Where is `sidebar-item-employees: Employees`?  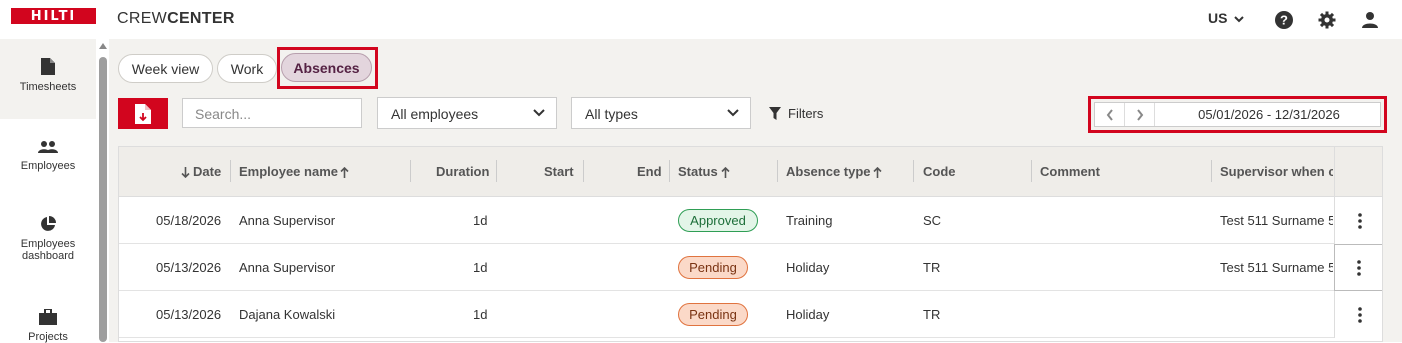
sidebar-item-employees: Employees is located at coordinates (48, 159).